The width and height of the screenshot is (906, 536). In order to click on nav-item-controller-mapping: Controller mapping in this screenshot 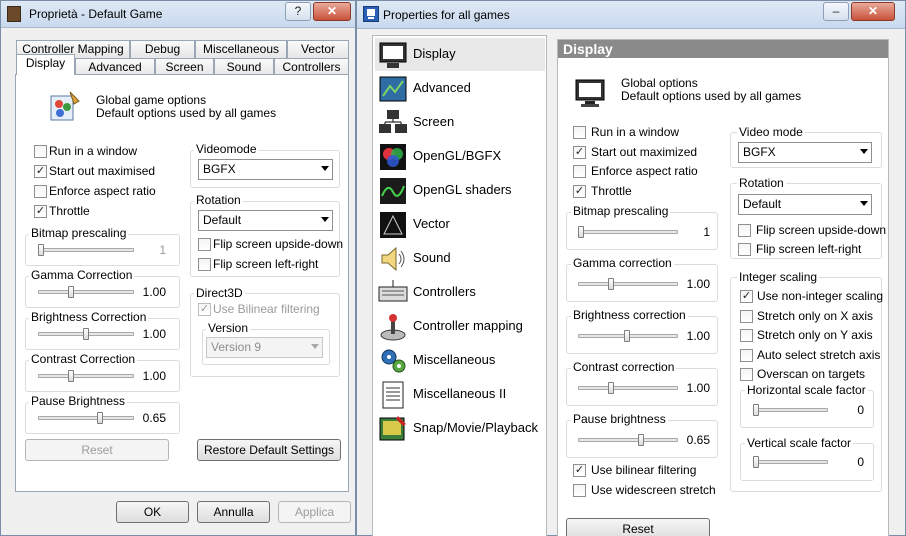, I will do `click(460, 326)`.